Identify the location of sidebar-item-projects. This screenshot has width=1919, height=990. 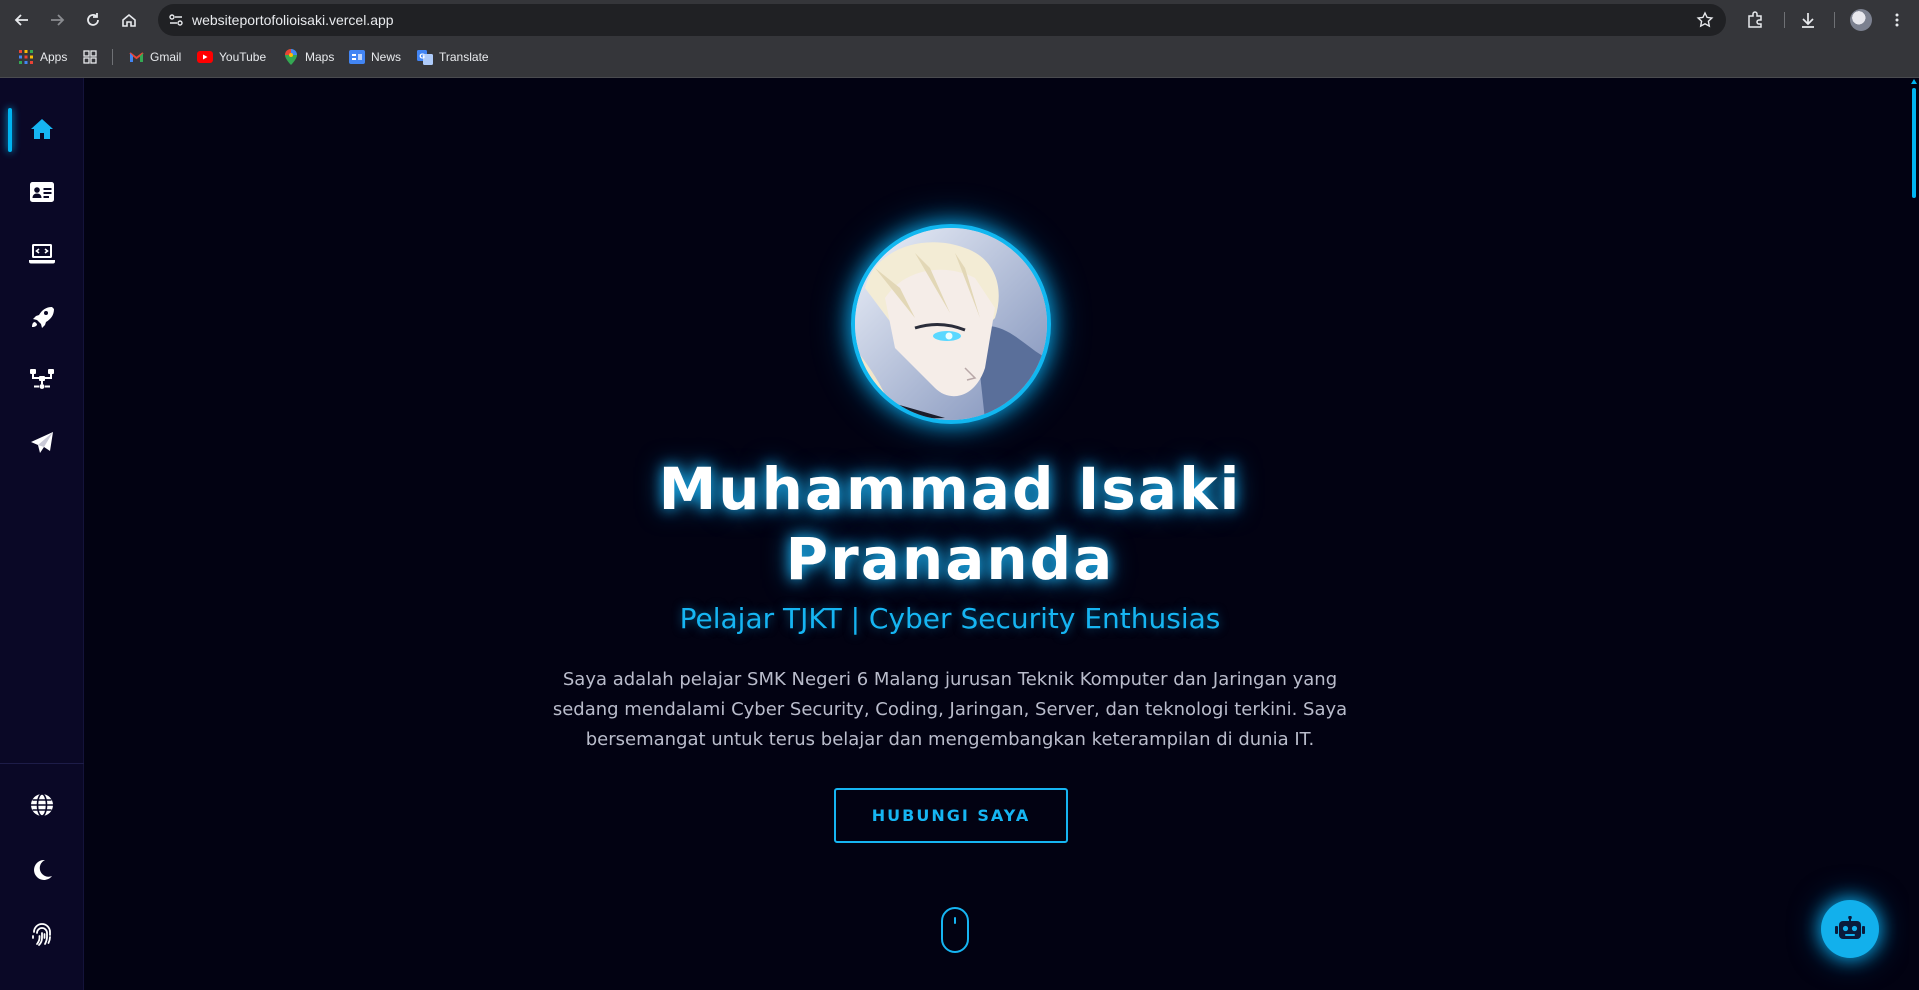
(42, 317).